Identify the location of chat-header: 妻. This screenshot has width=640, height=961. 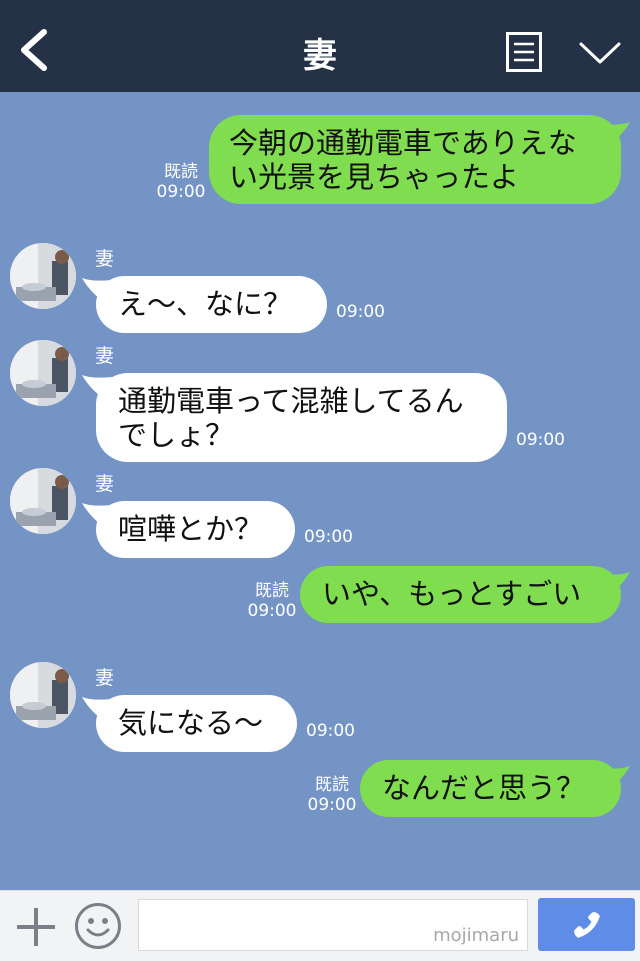
(320, 46).